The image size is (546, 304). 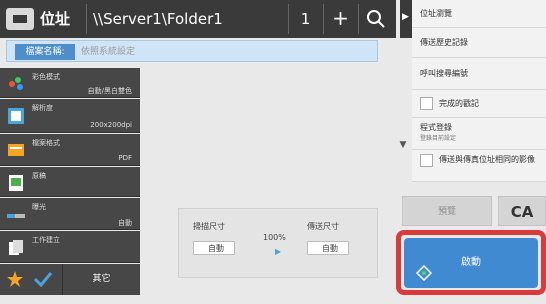 I want to click on start-button: 啟動, so click(x=471, y=263).